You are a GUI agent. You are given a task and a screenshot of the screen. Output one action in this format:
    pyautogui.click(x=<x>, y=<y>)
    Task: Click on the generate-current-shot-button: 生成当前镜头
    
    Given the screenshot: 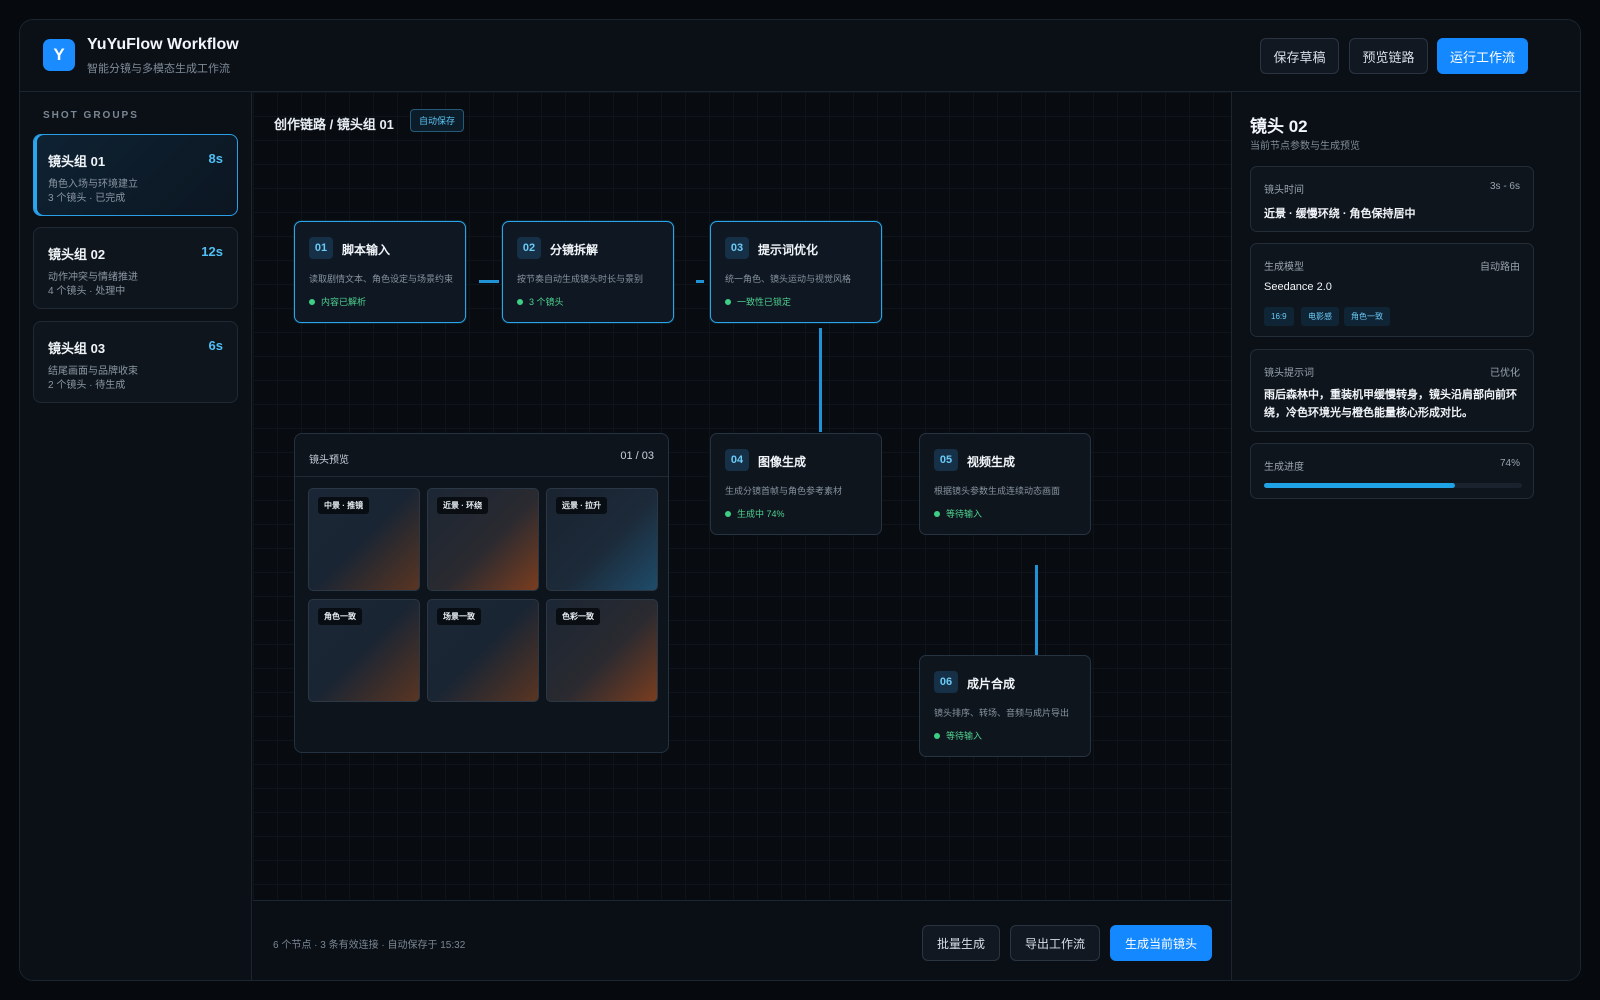 What is the action you would take?
    pyautogui.click(x=1161, y=943)
    